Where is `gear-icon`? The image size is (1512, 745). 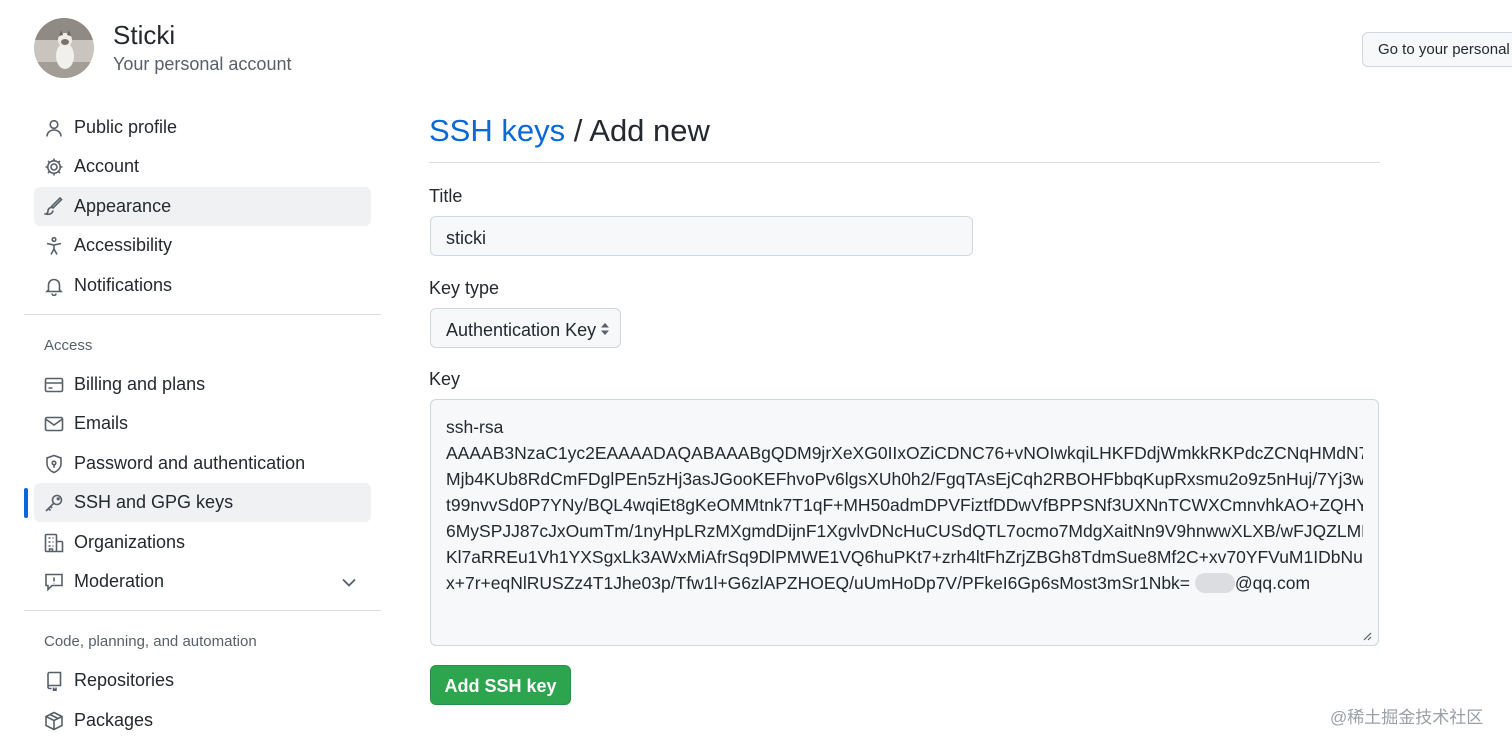 gear-icon is located at coordinates (54, 167).